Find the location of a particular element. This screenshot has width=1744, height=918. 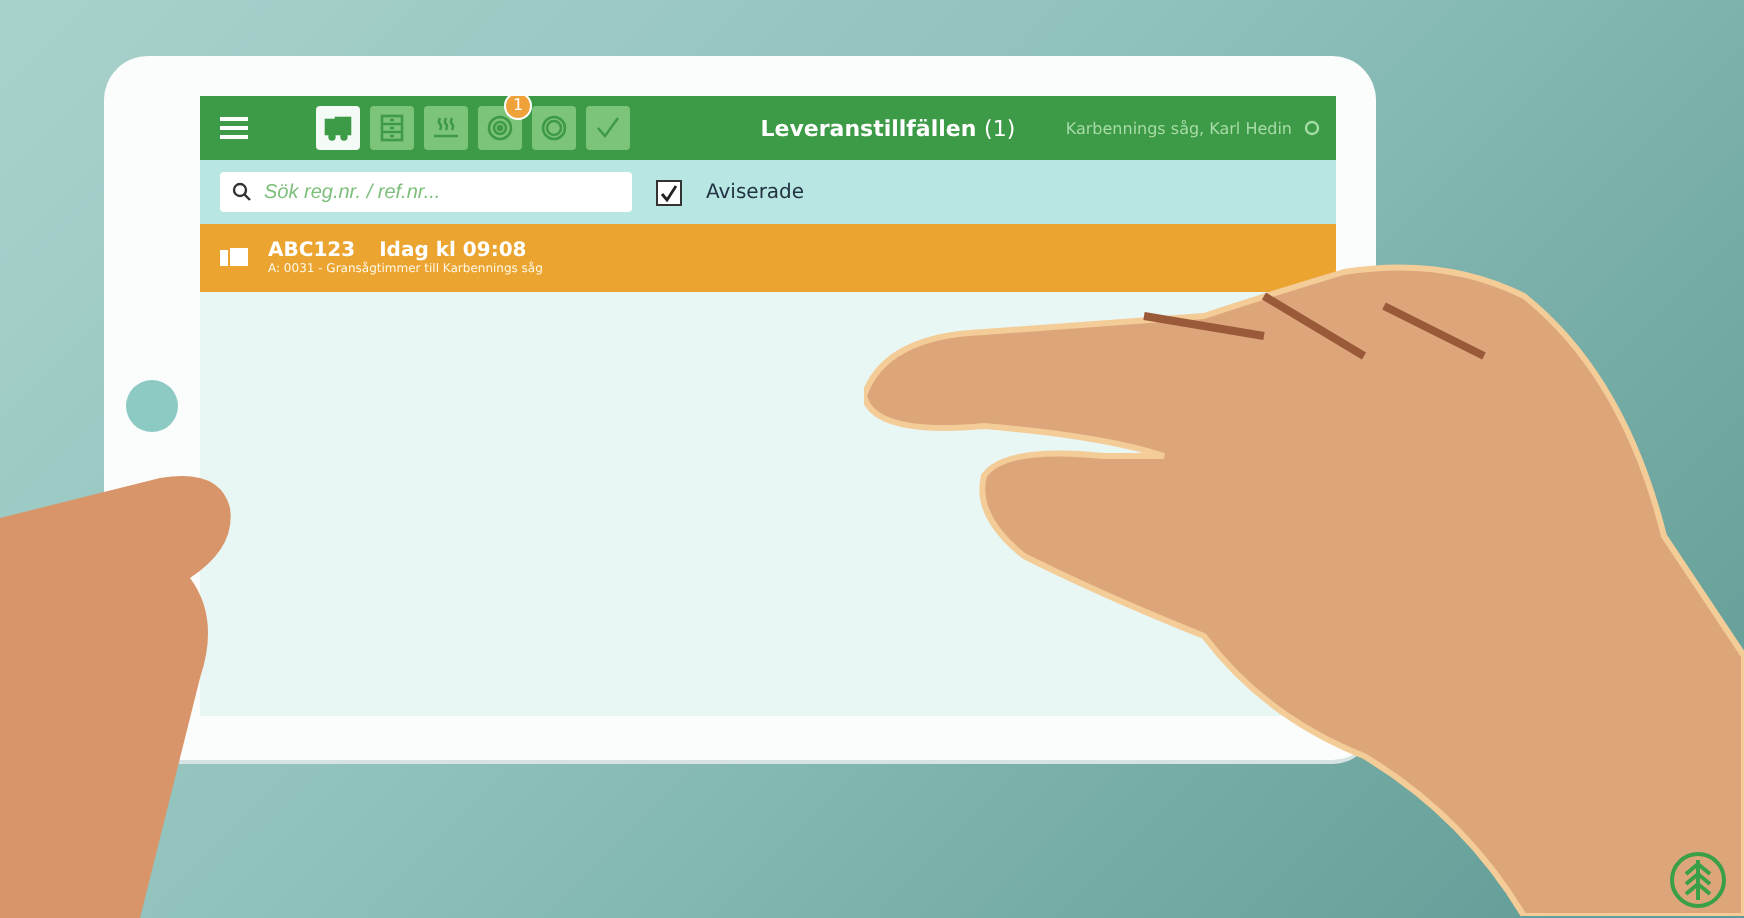

tree-logo-icon is located at coordinates (1698, 880).